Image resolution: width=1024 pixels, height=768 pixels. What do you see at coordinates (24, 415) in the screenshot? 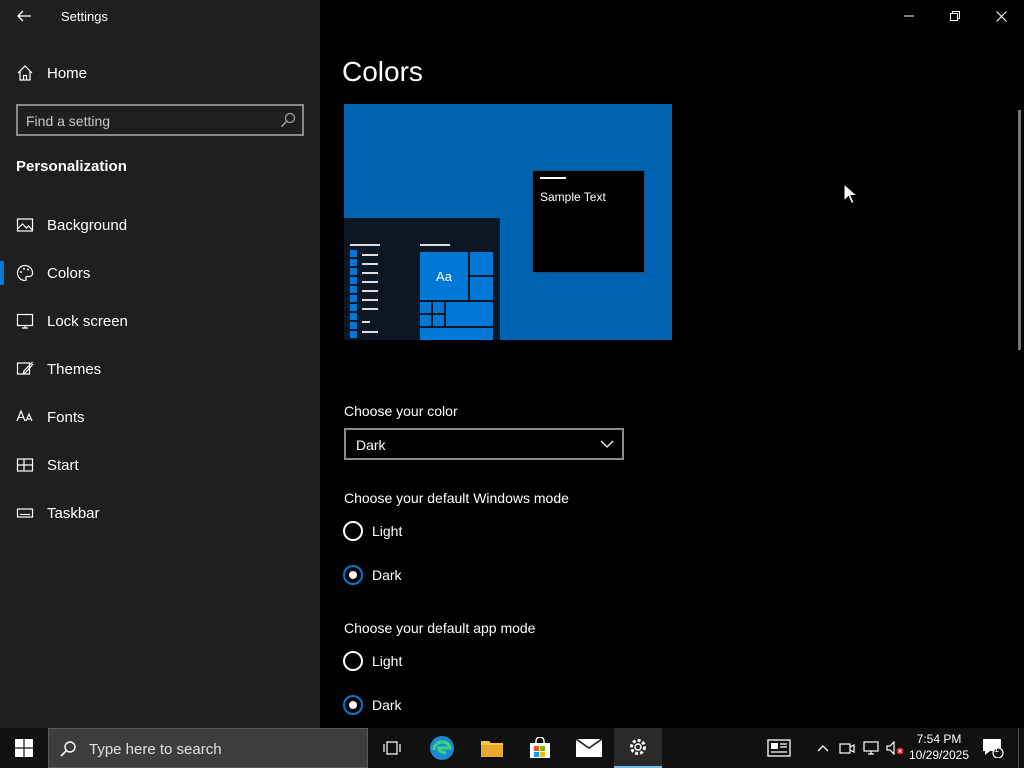
I see `font-icon` at bounding box center [24, 415].